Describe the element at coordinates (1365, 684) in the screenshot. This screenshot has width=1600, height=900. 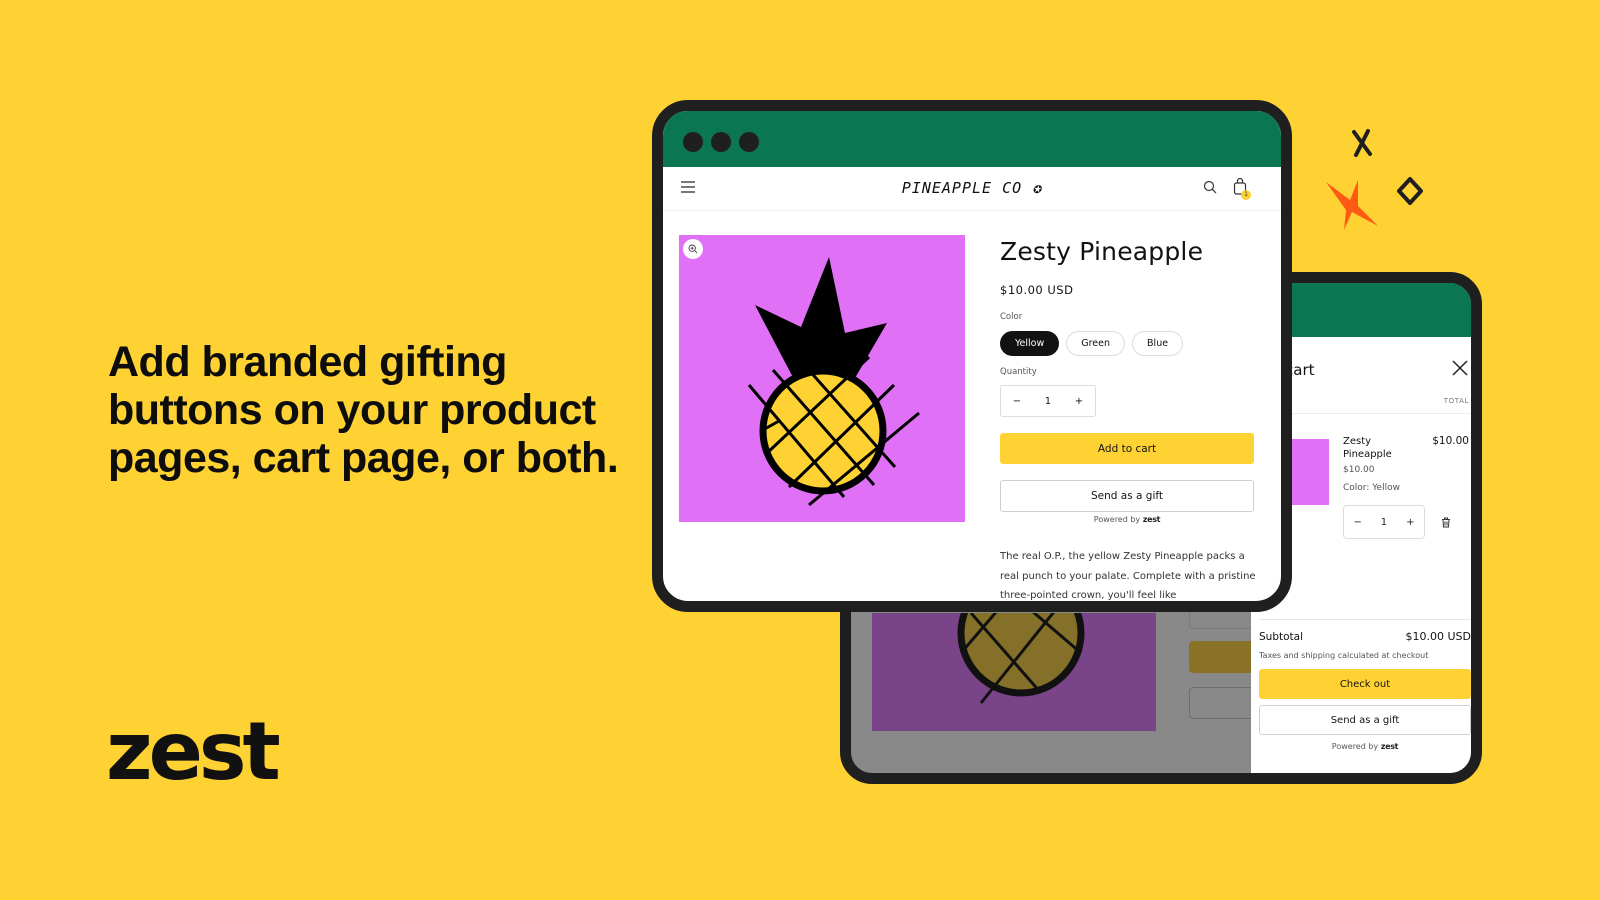
I see `checkout-button: Check out` at that location.